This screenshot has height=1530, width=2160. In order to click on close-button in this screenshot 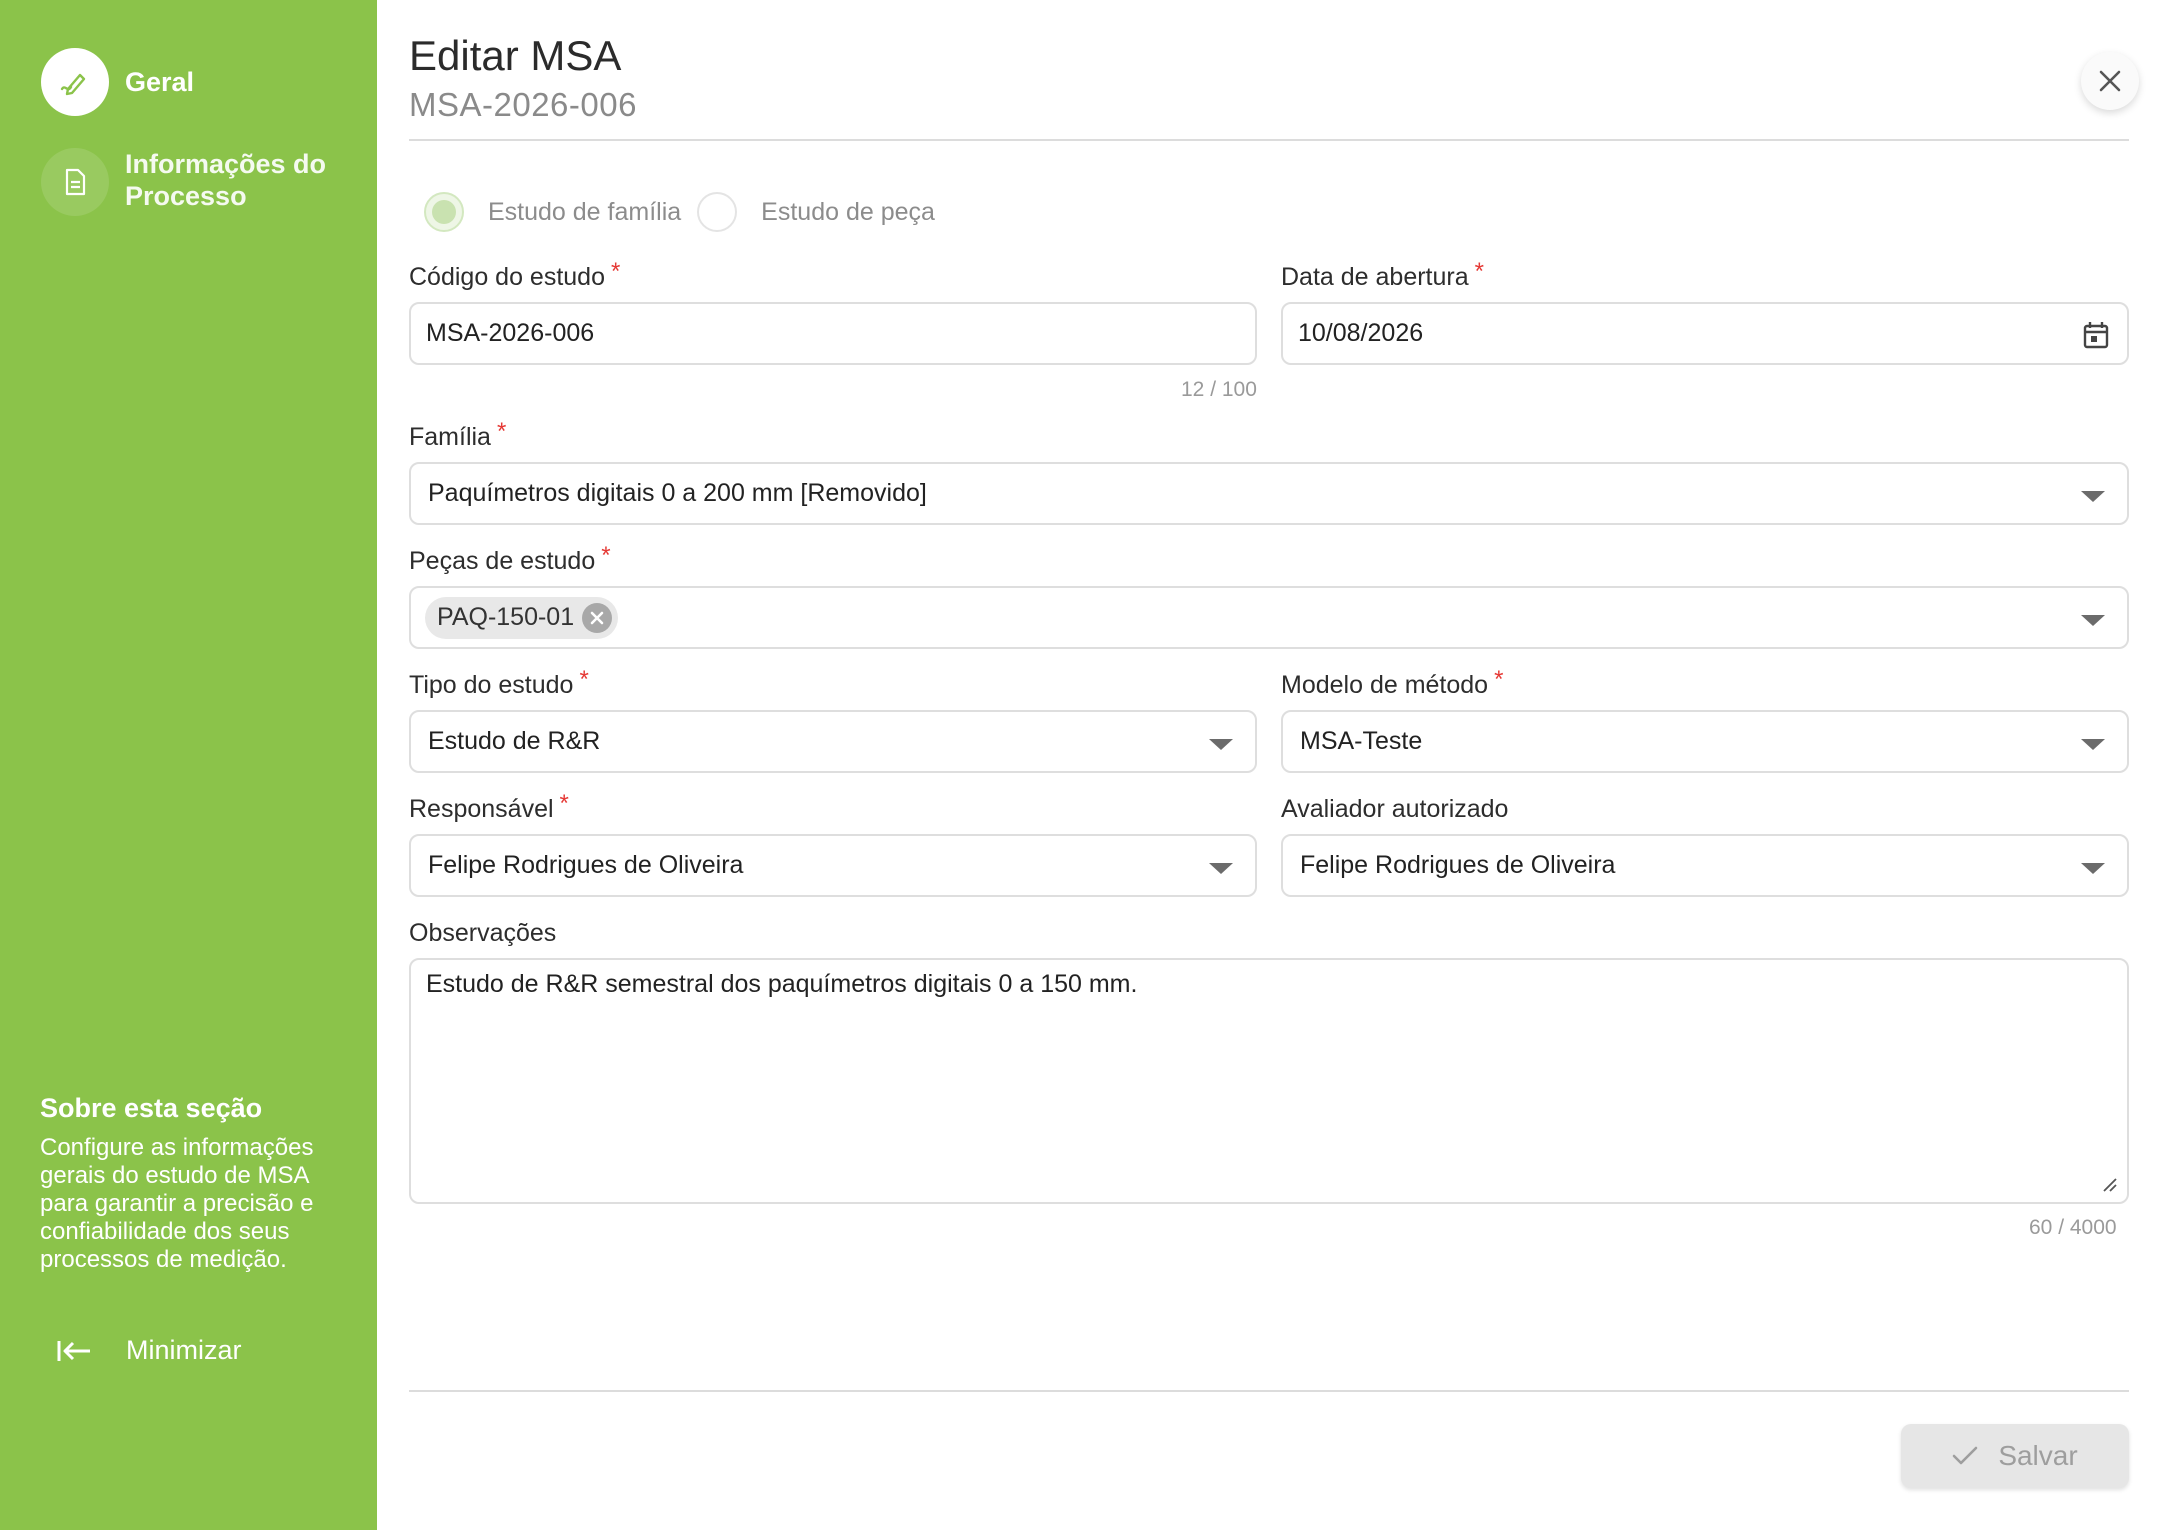, I will do `click(2110, 81)`.